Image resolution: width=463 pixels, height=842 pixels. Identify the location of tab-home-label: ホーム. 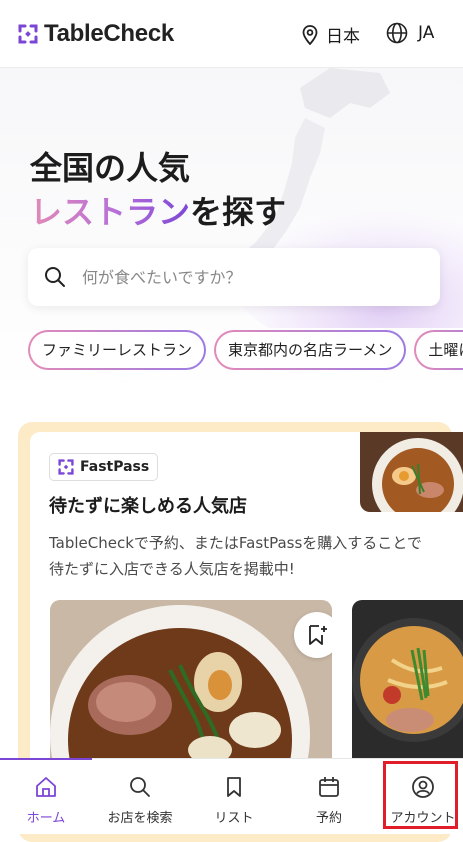
(46, 818).